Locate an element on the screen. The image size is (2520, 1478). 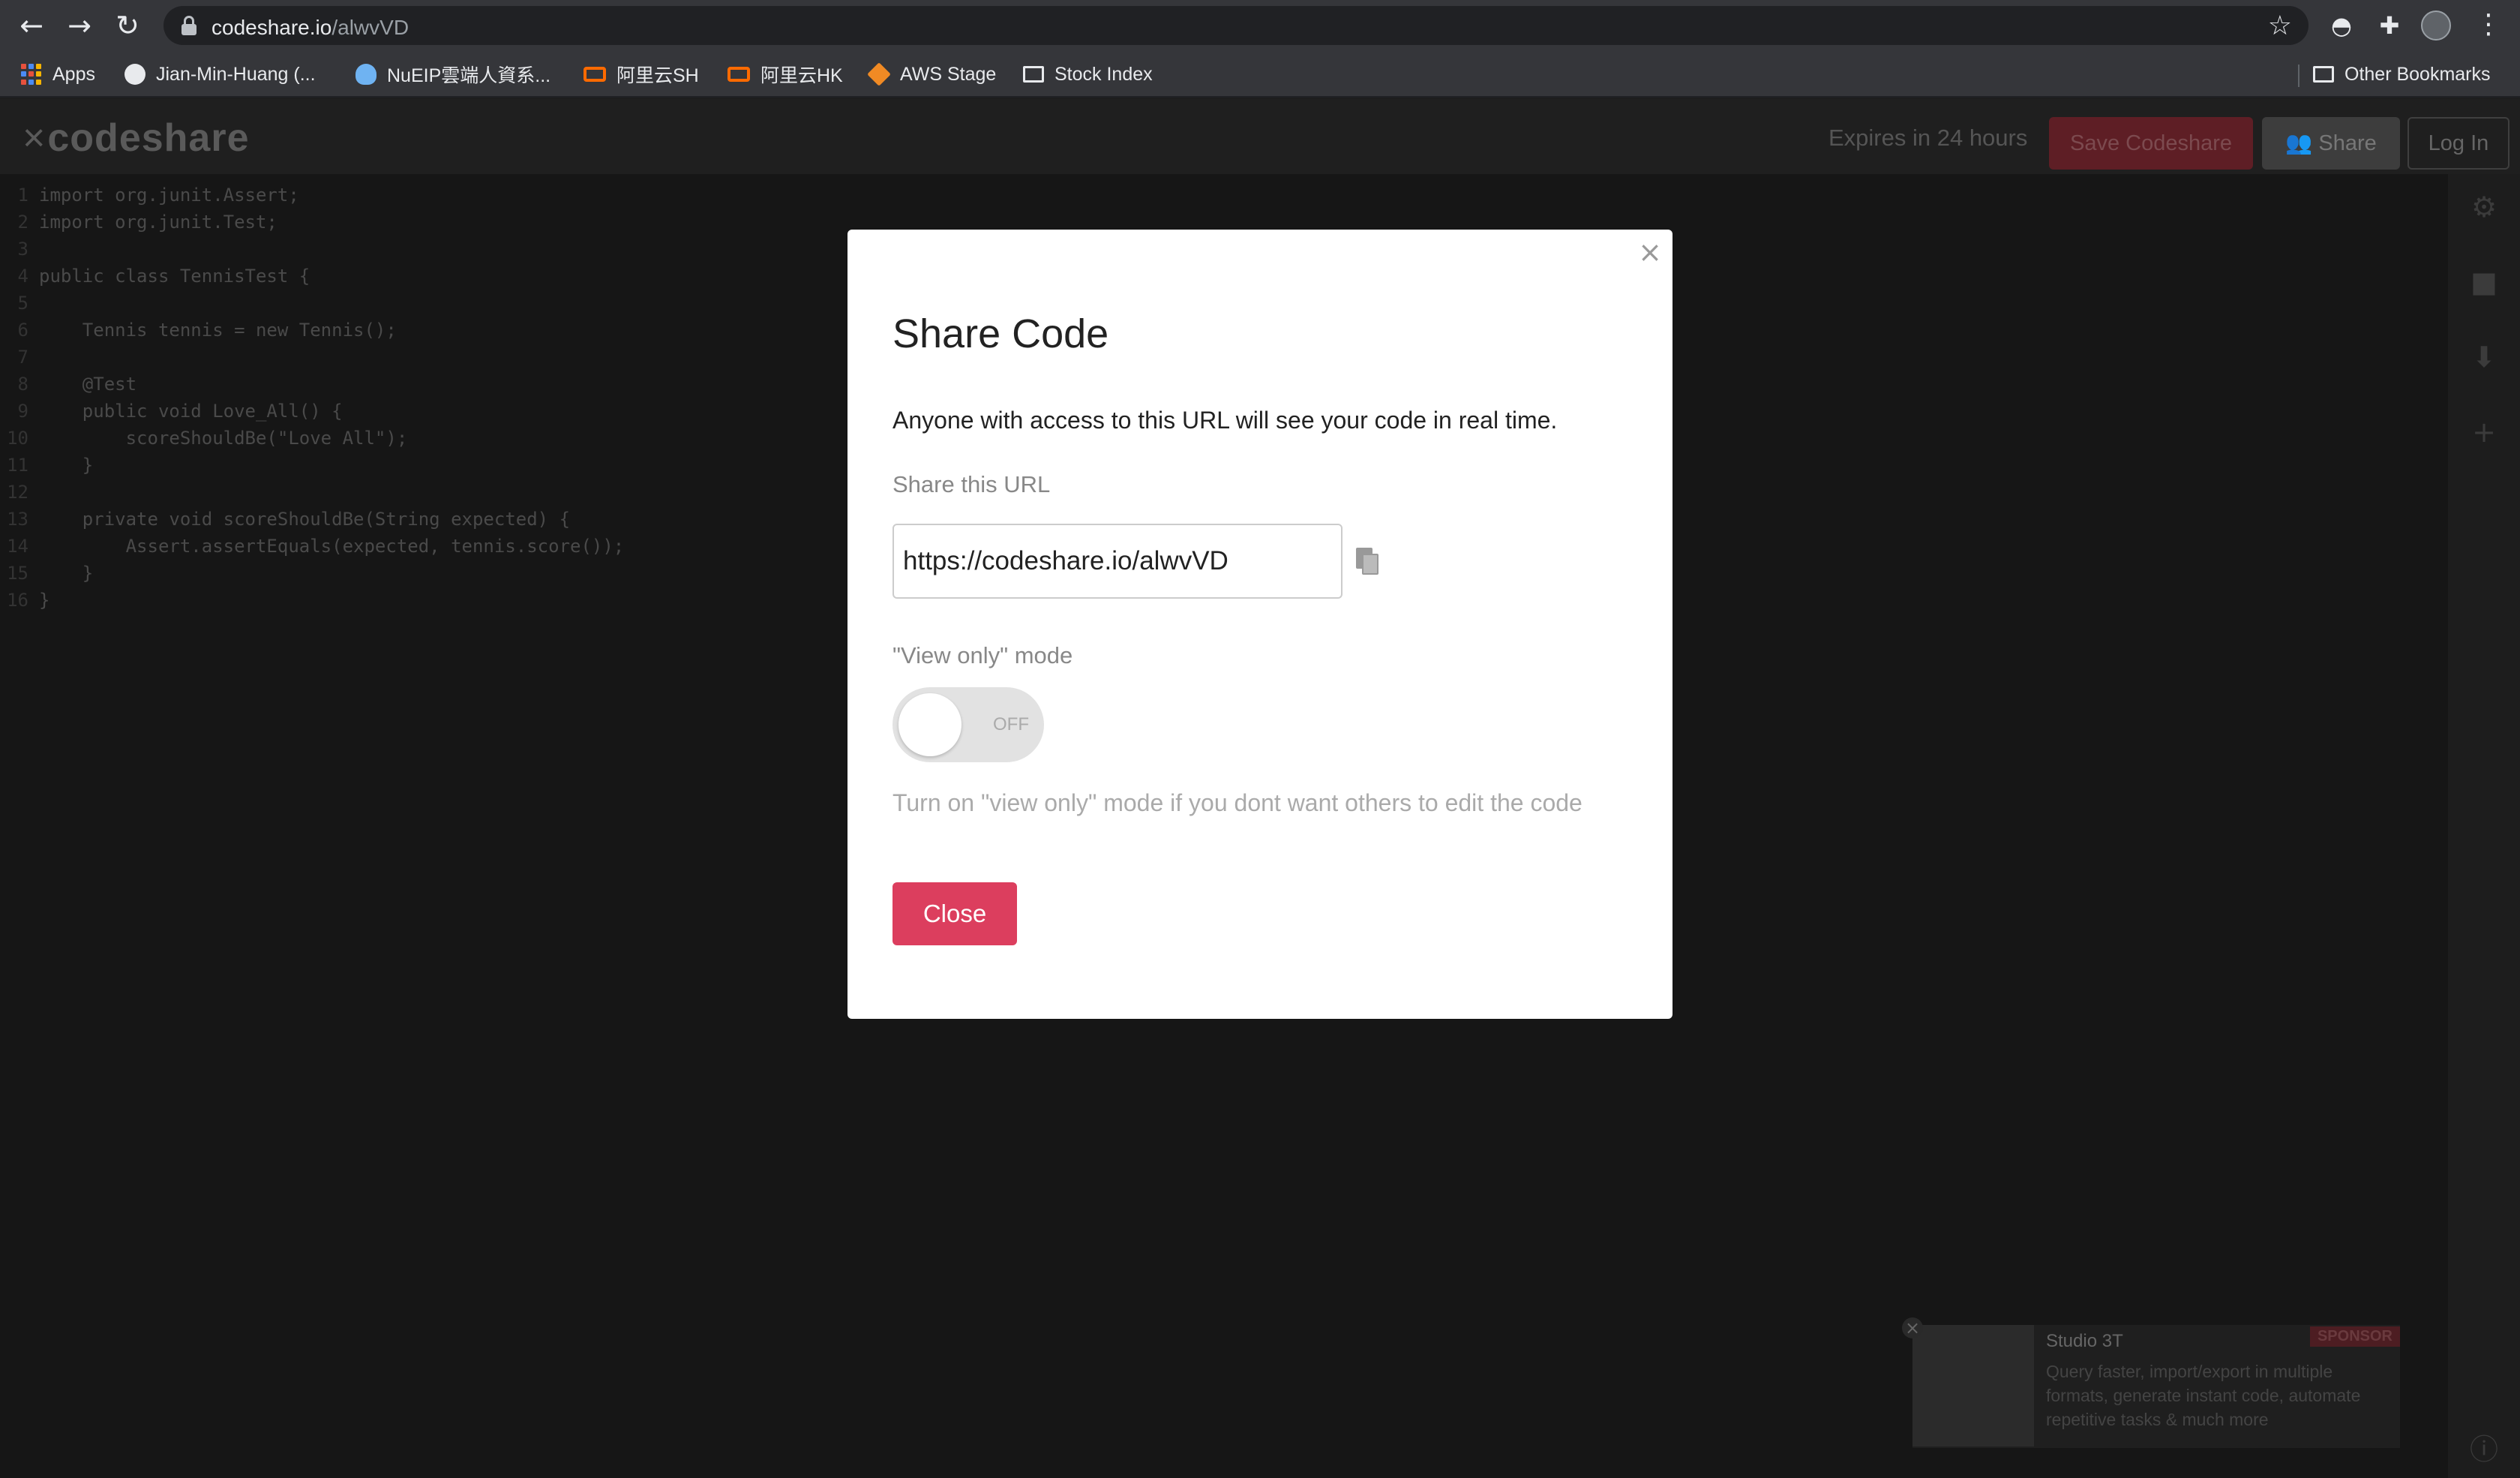
info-icon: ⓘ is located at coordinates (2484, 1449).